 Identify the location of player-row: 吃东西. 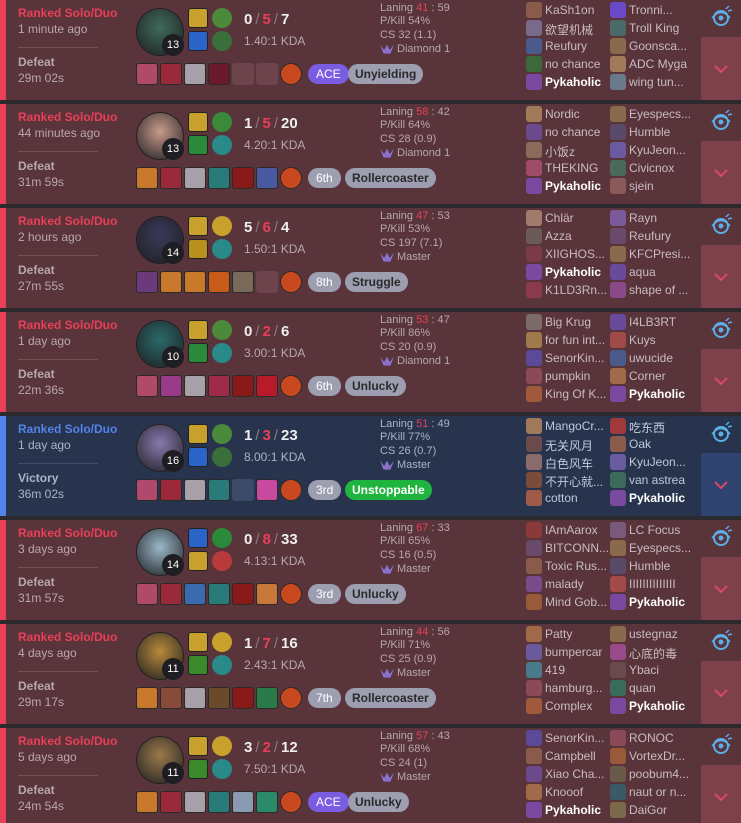
(653, 426).